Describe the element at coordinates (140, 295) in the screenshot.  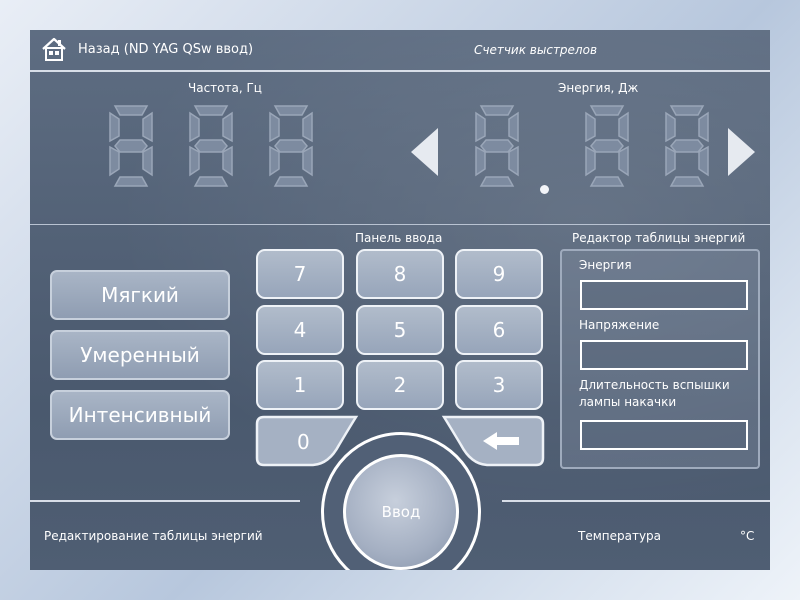
I see `mode-soft-button: Мягкий` at that location.